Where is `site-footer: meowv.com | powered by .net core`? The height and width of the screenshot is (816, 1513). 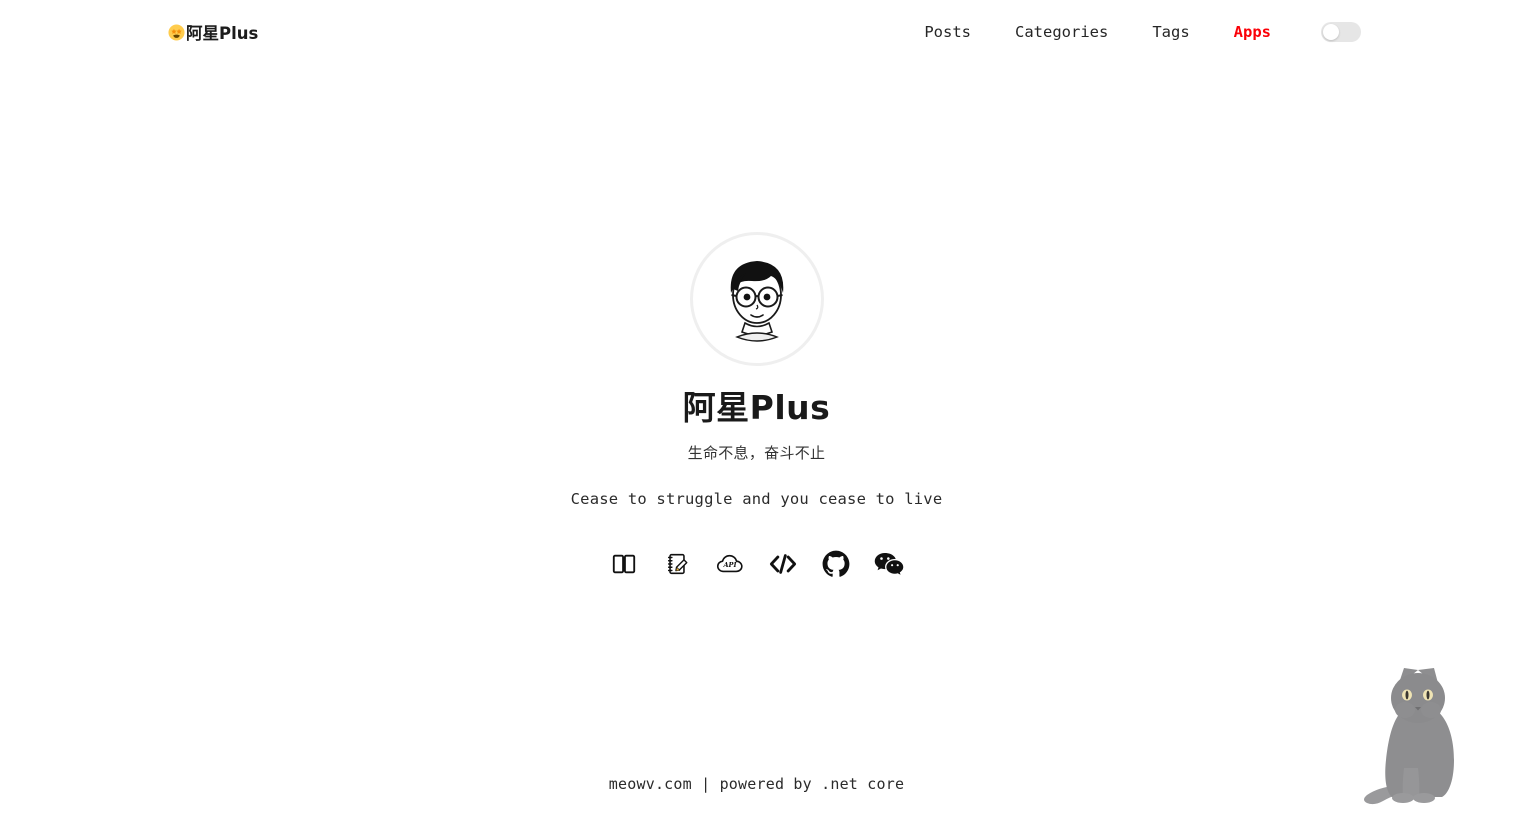 site-footer: meowv.com | powered by .net core is located at coordinates (756, 784).